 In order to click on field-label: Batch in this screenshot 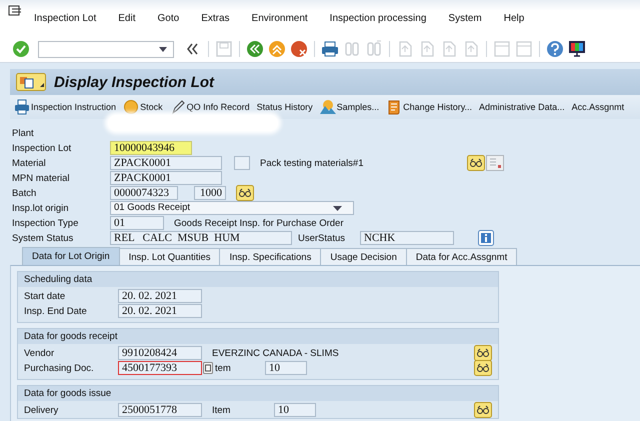, I will do `click(24, 193)`.